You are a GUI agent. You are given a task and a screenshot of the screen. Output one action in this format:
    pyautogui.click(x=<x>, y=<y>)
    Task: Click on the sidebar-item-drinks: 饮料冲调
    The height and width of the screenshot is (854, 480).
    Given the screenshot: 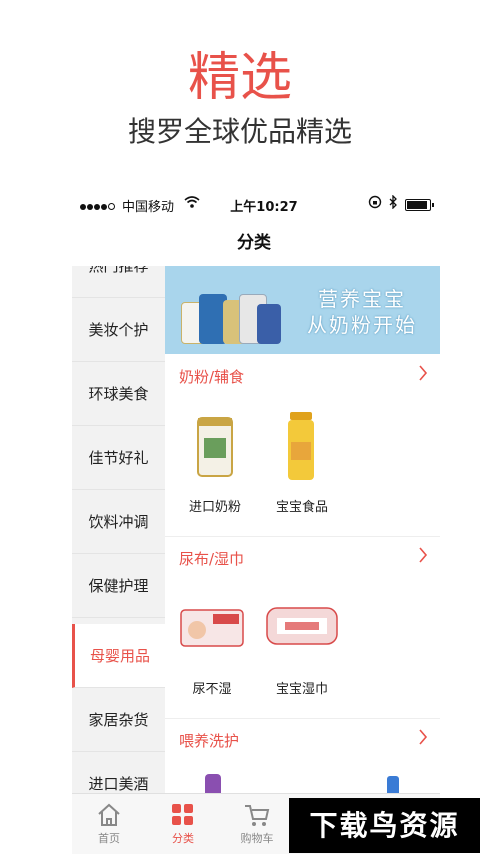 What is the action you would take?
    pyautogui.click(x=118, y=522)
    